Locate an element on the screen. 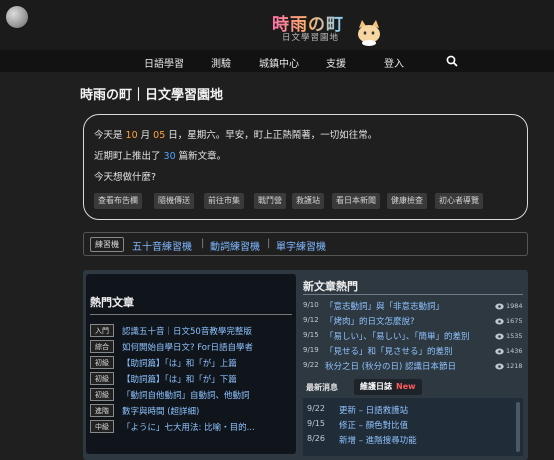 The image size is (554, 460). article-date: 9/22 is located at coordinates (311, 365).